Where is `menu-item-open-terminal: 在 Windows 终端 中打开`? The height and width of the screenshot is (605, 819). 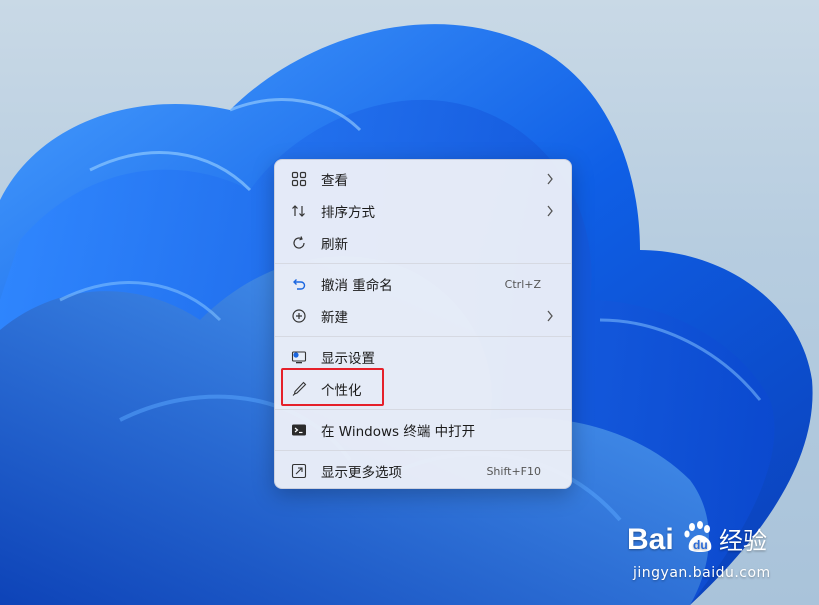 menu-item-open-terminal: 在 Windows 终端 中打开 is located at coordinates (423, 430).